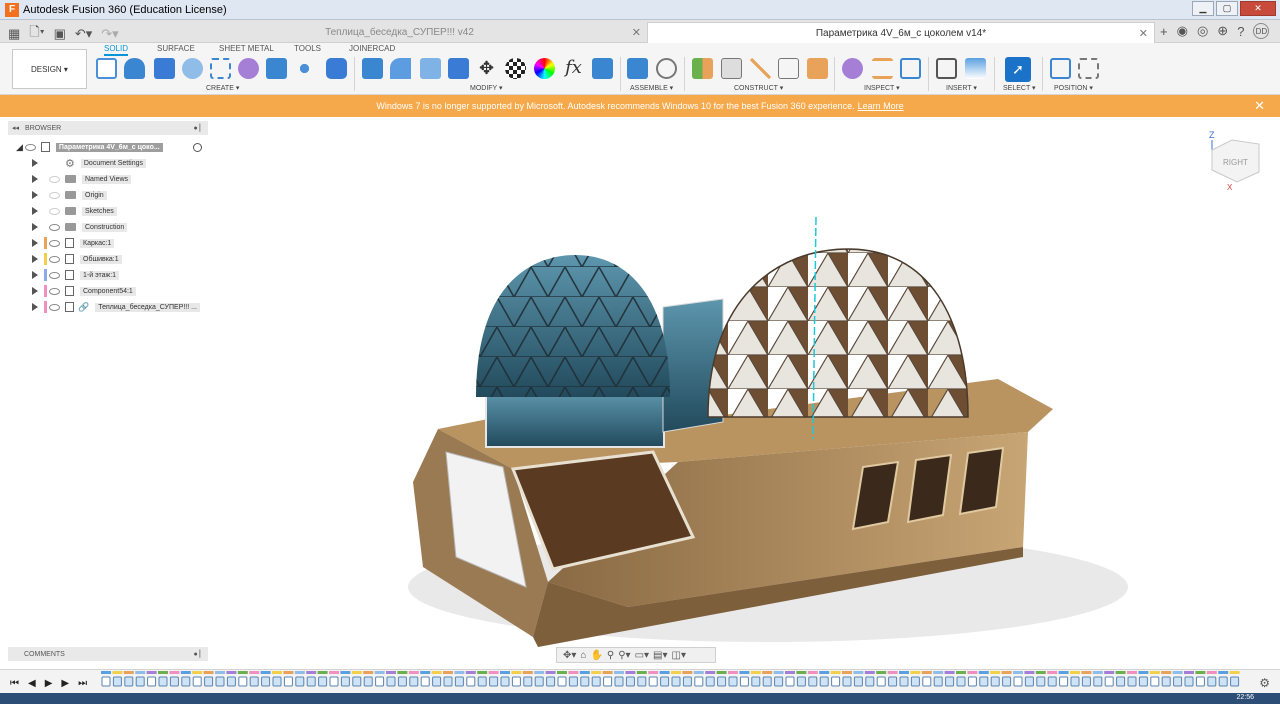 The image size is (1280, 704). What do you see at coordinates (83, 34) in the screenshot?
I see `undo-icon: ↶▾` at bounding box center [83, 34].